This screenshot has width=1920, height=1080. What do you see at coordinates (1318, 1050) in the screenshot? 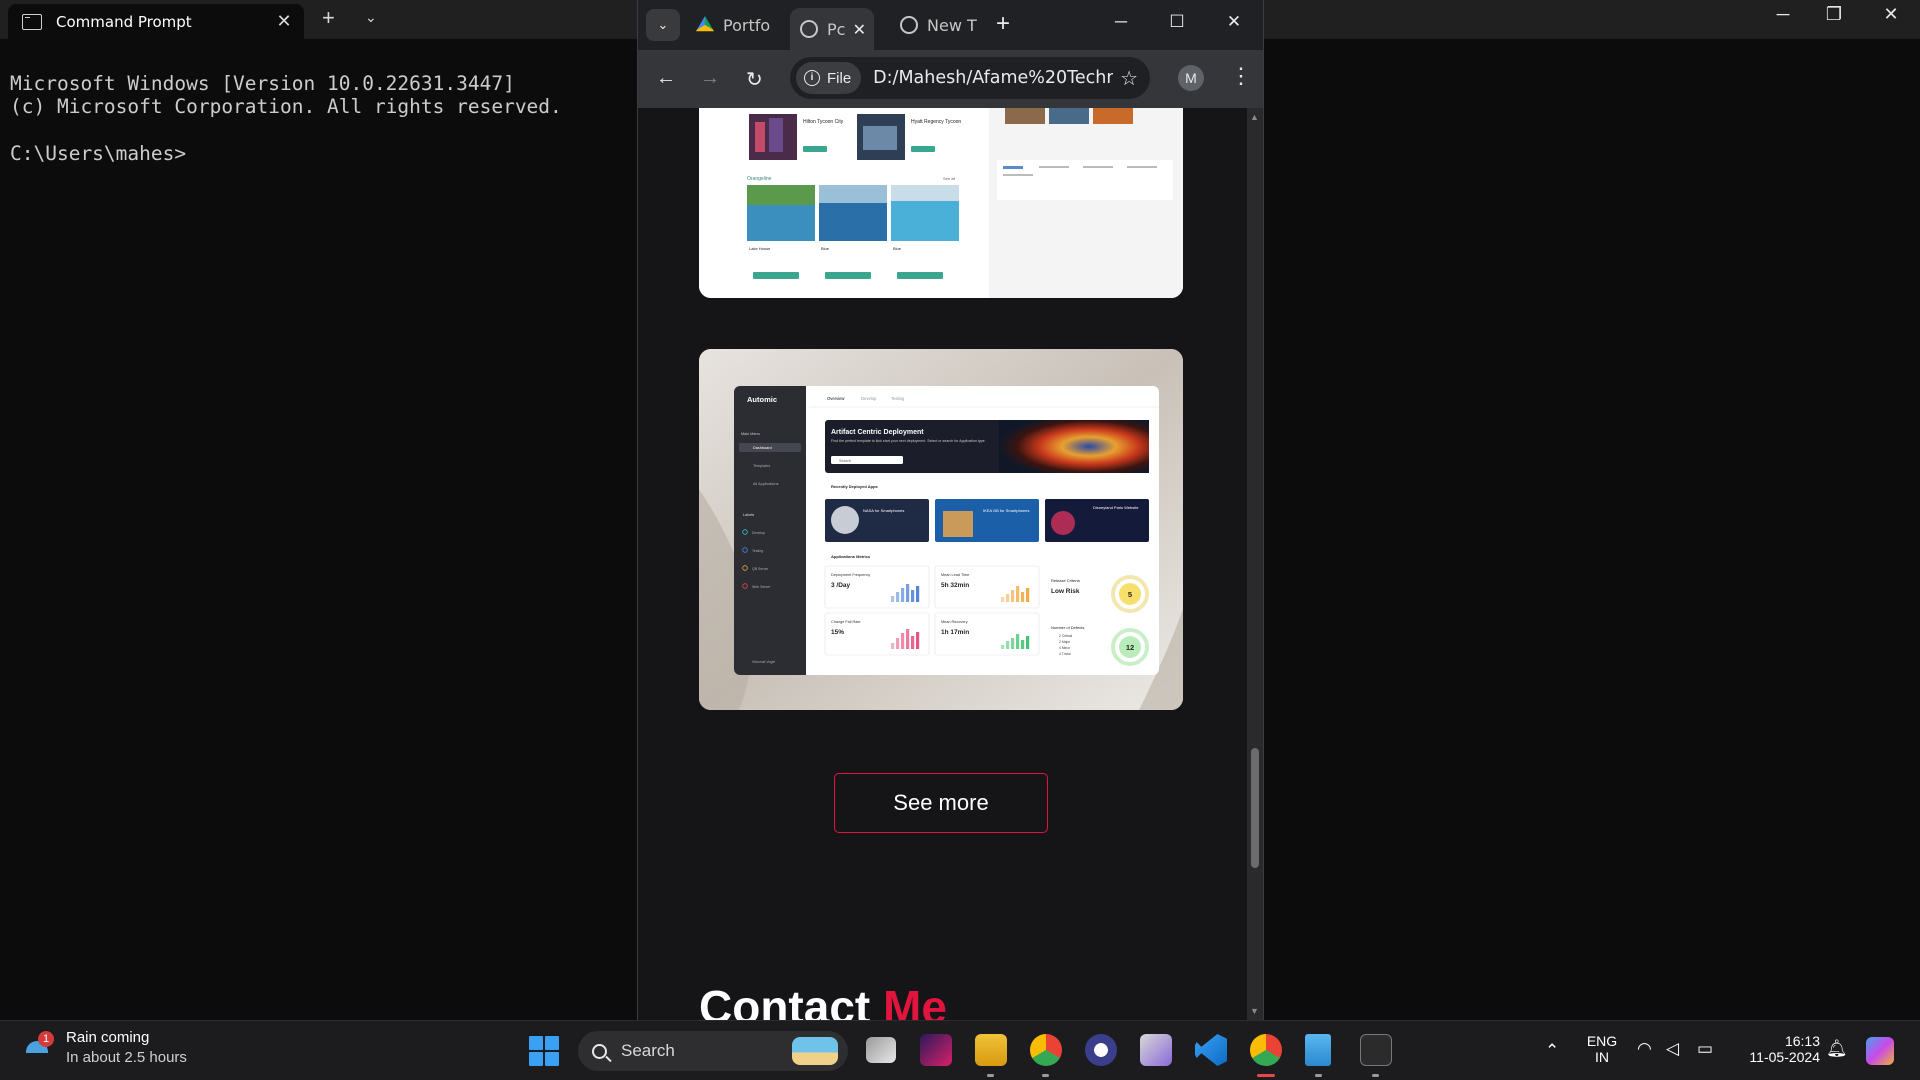
I see `notepad-icon` at bounding box center [1318, 1050].